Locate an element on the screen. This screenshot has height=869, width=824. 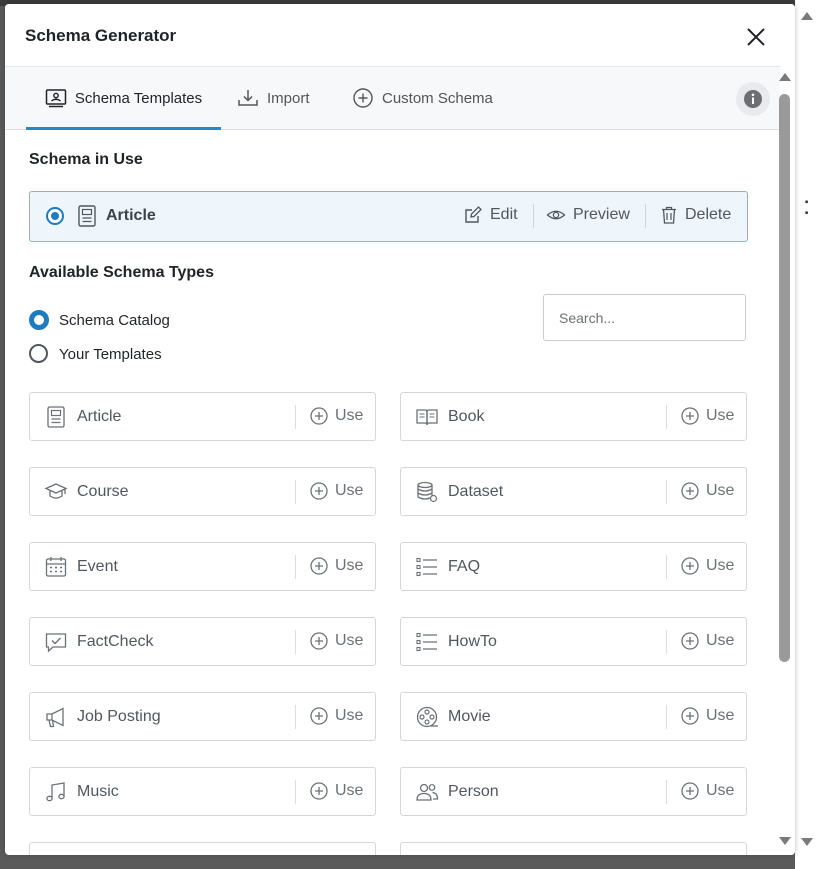
schema-card-name: Book is located at coordinates (466, 416).